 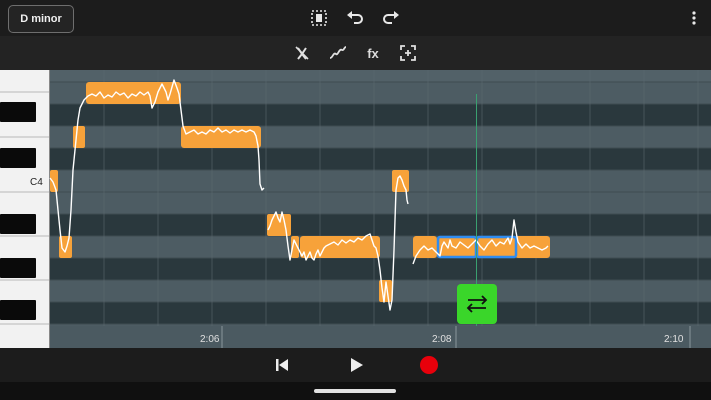 I want to click on select-range-icon, so click(x=319, y=18).